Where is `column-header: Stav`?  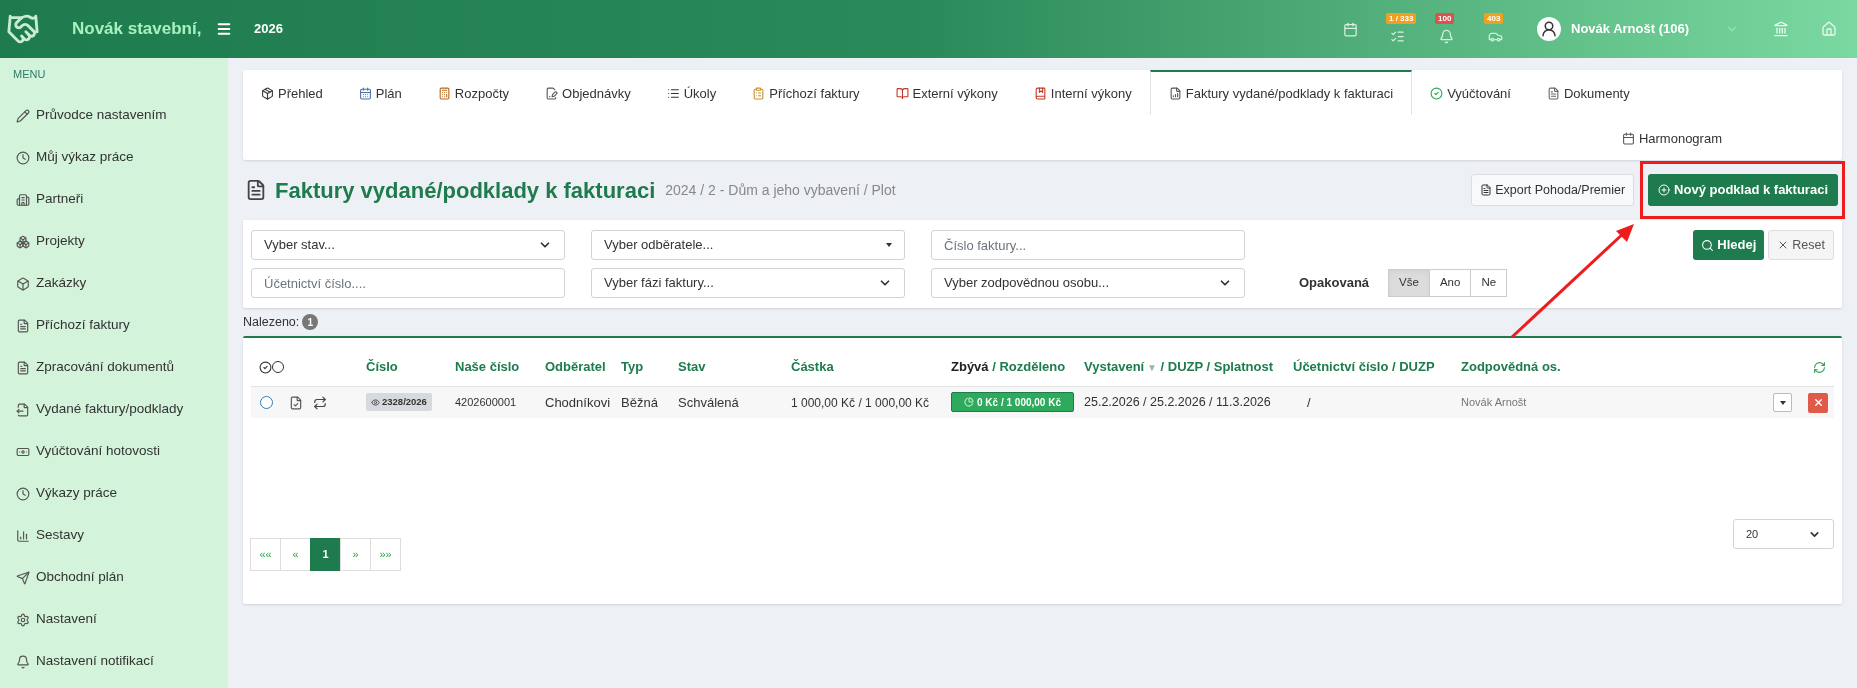
column-header: Stav is located at coordinates (734, 367).